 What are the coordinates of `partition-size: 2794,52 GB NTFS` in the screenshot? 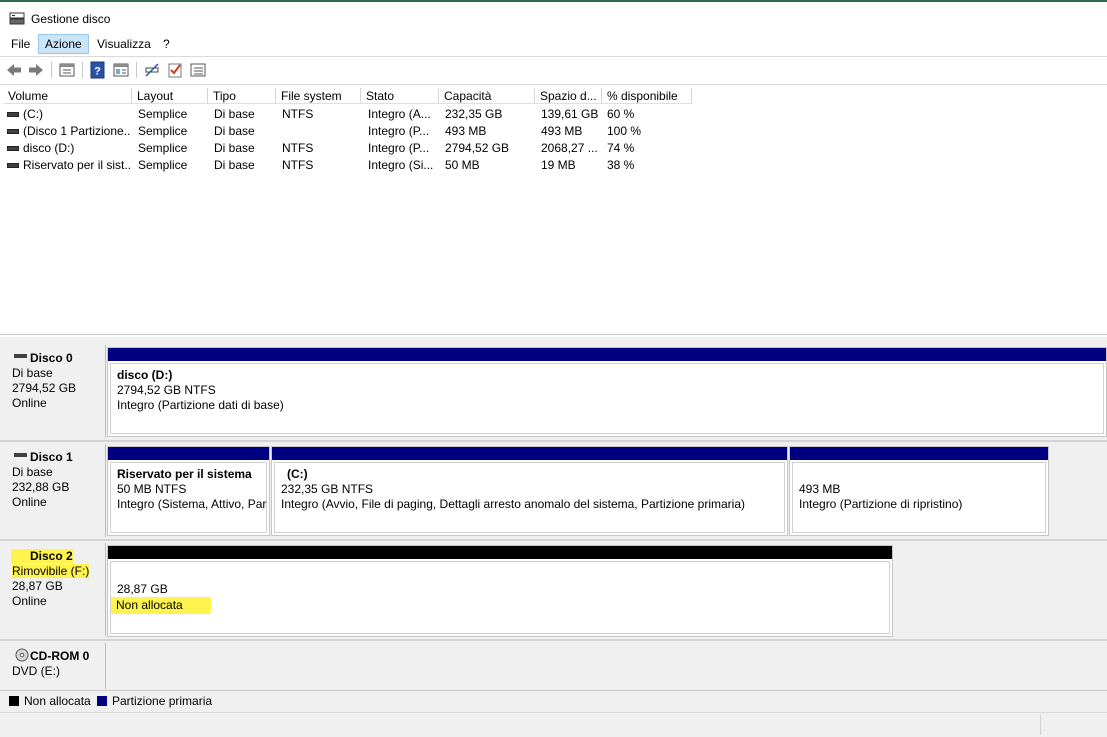 It's located at (166, 390).